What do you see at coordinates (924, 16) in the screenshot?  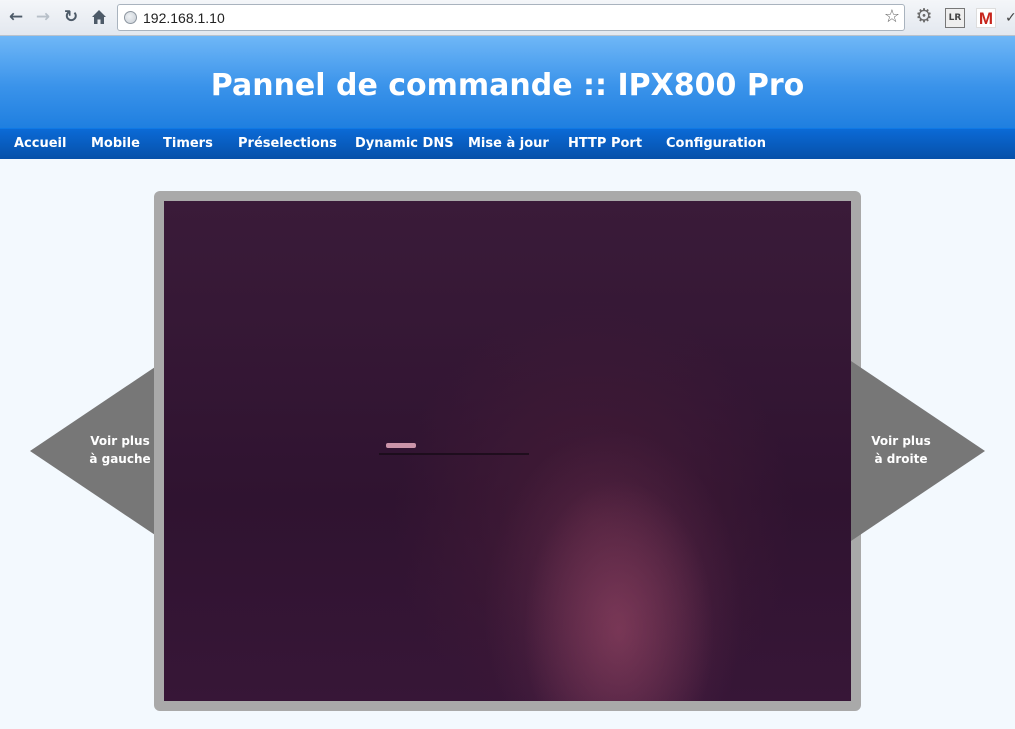 I see `gear-extension-icon: ⚙` at bounding box center [924, 16].